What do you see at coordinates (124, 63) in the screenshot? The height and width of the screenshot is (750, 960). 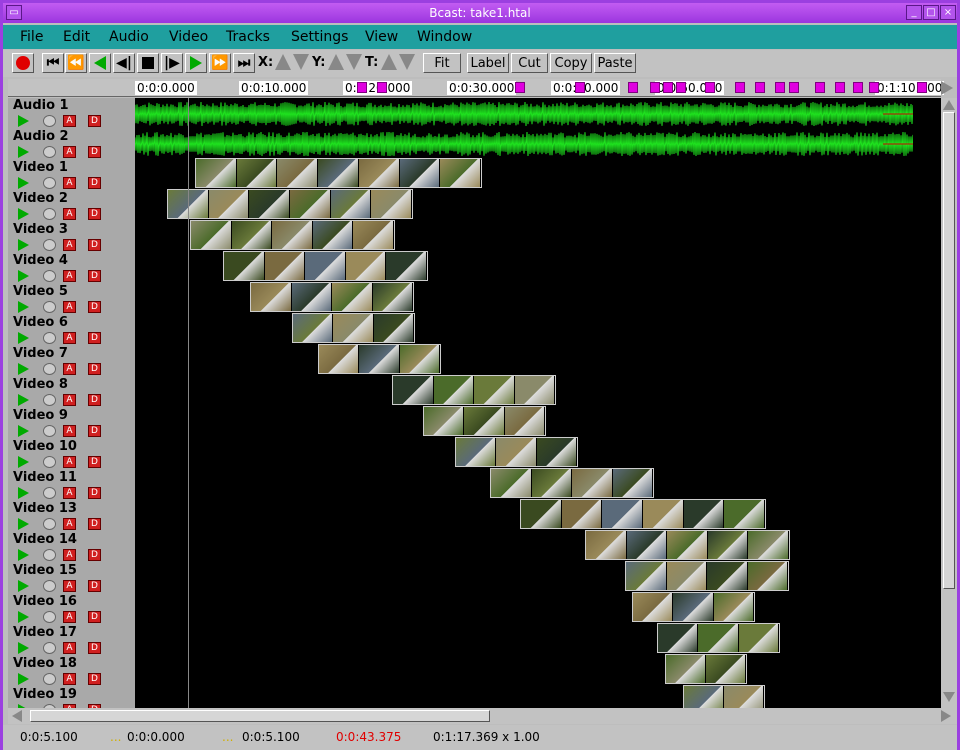 I see `frame-back-button: ◀|` at bounding box center [124, 63].